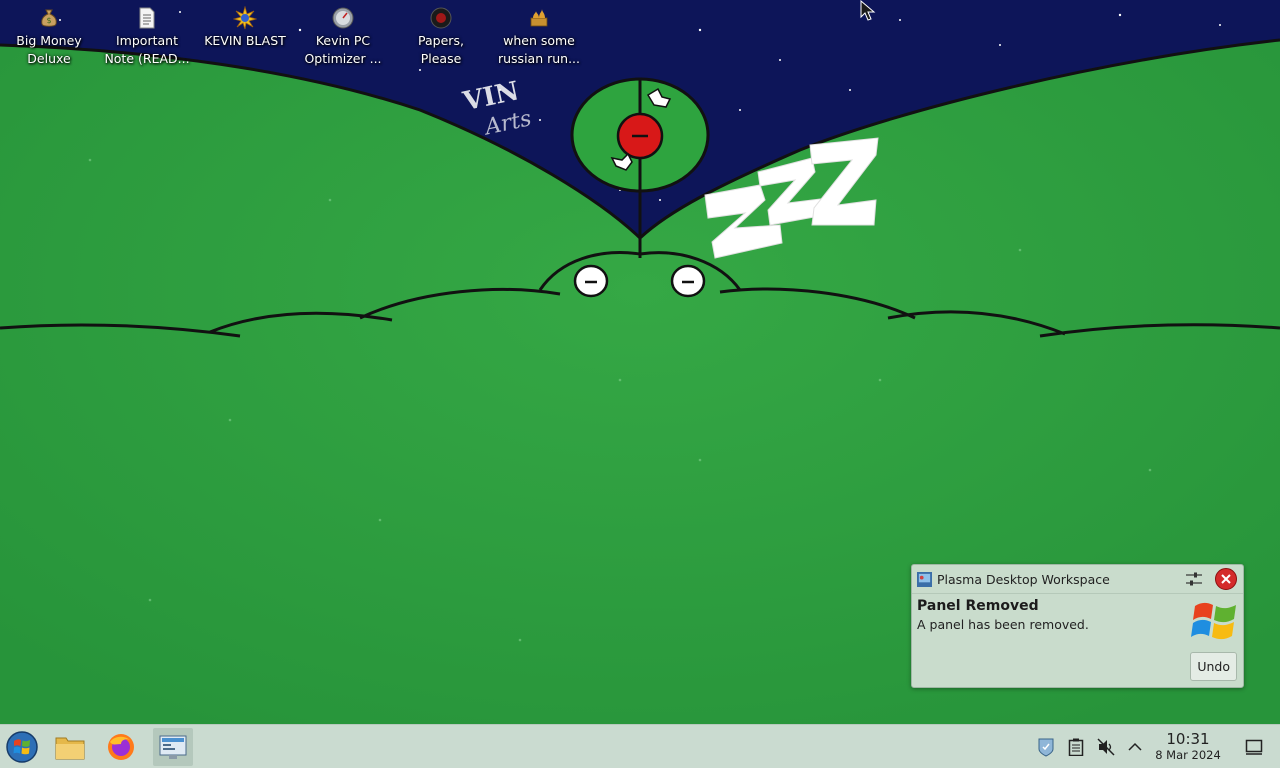 Image resolution: width=1280 pixels, height=768 pixels. I want to click on money-bag-icon: $, so click(49, 18).